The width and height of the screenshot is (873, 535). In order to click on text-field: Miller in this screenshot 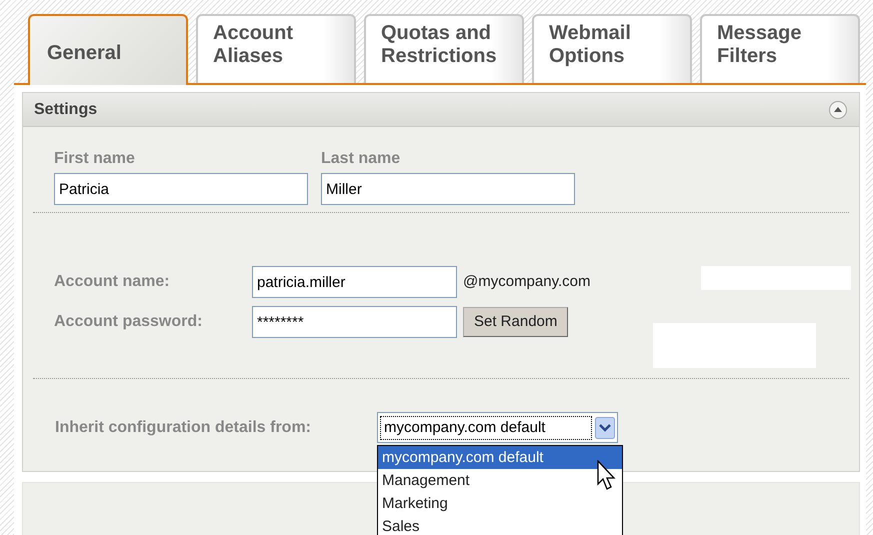, I will do `click(448, 189)`.